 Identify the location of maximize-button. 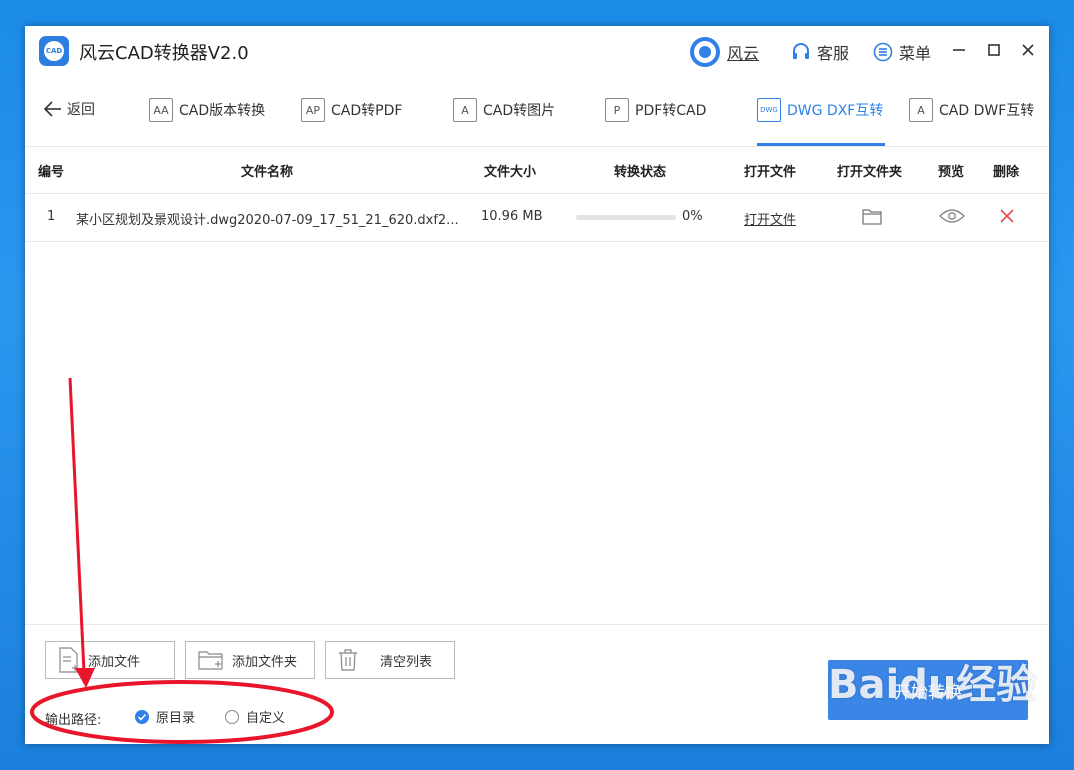
(994, 50).